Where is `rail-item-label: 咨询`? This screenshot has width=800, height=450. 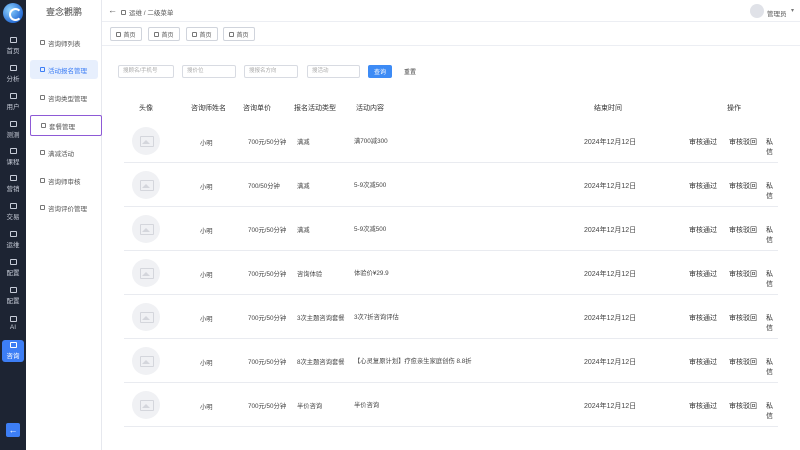 rail-item-label: 咨询 is located at coordinates (13, 356).